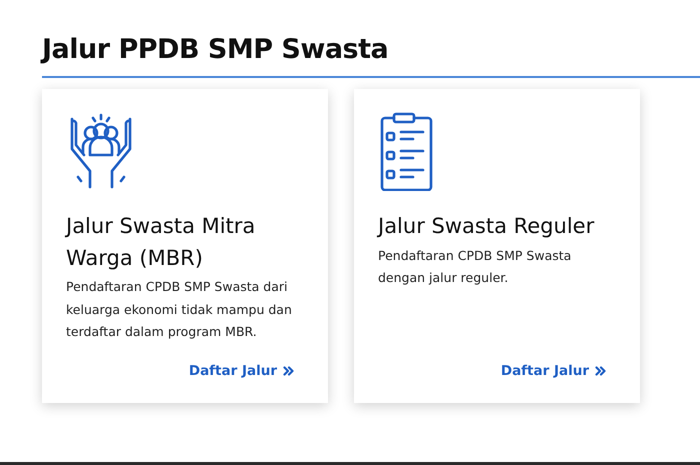 This screenshot has width=700, height=465. Describe the element at coordinates (487, 226) in the screenshot. I see `card-title: Jalur Swasta Reguler` at that location.